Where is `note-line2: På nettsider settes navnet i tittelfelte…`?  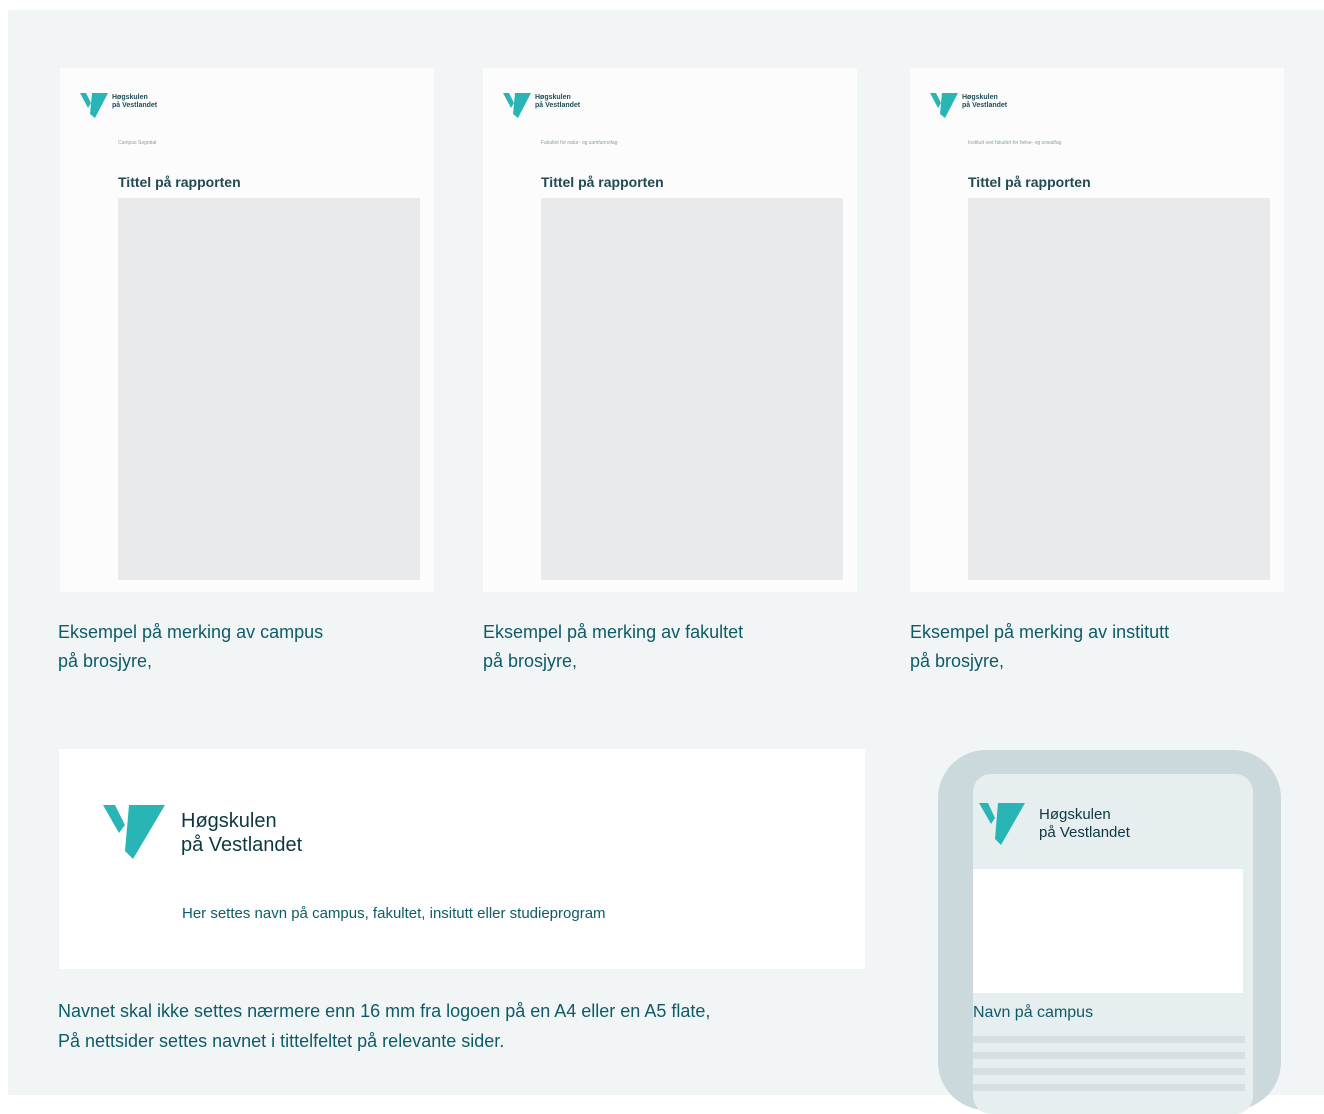
note-line2: På nettsider settes navnet i tittelfelte… is located at coordinates (281, 1041).